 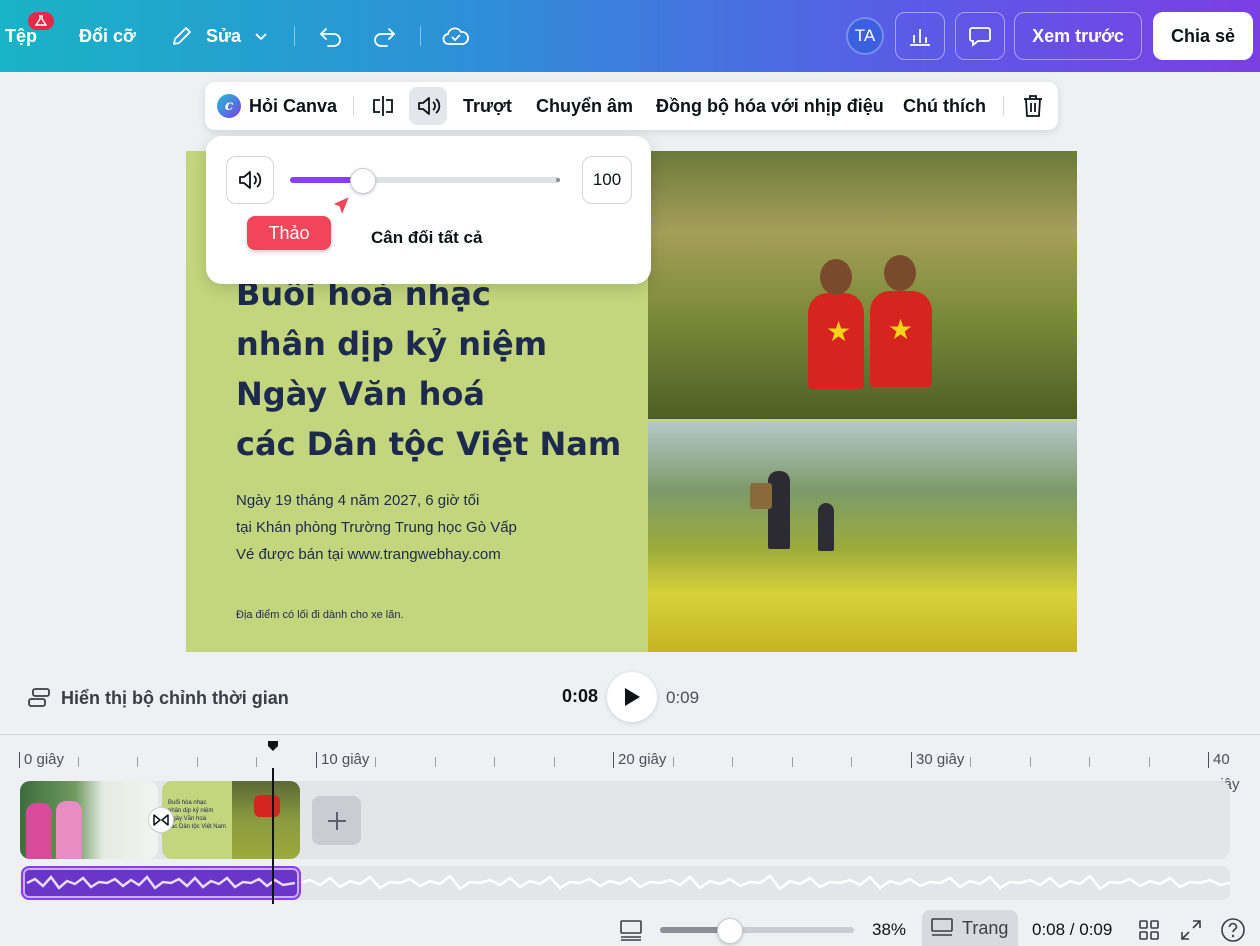 I want to click on volume-value-input: 100, so click(x=607, y=180).